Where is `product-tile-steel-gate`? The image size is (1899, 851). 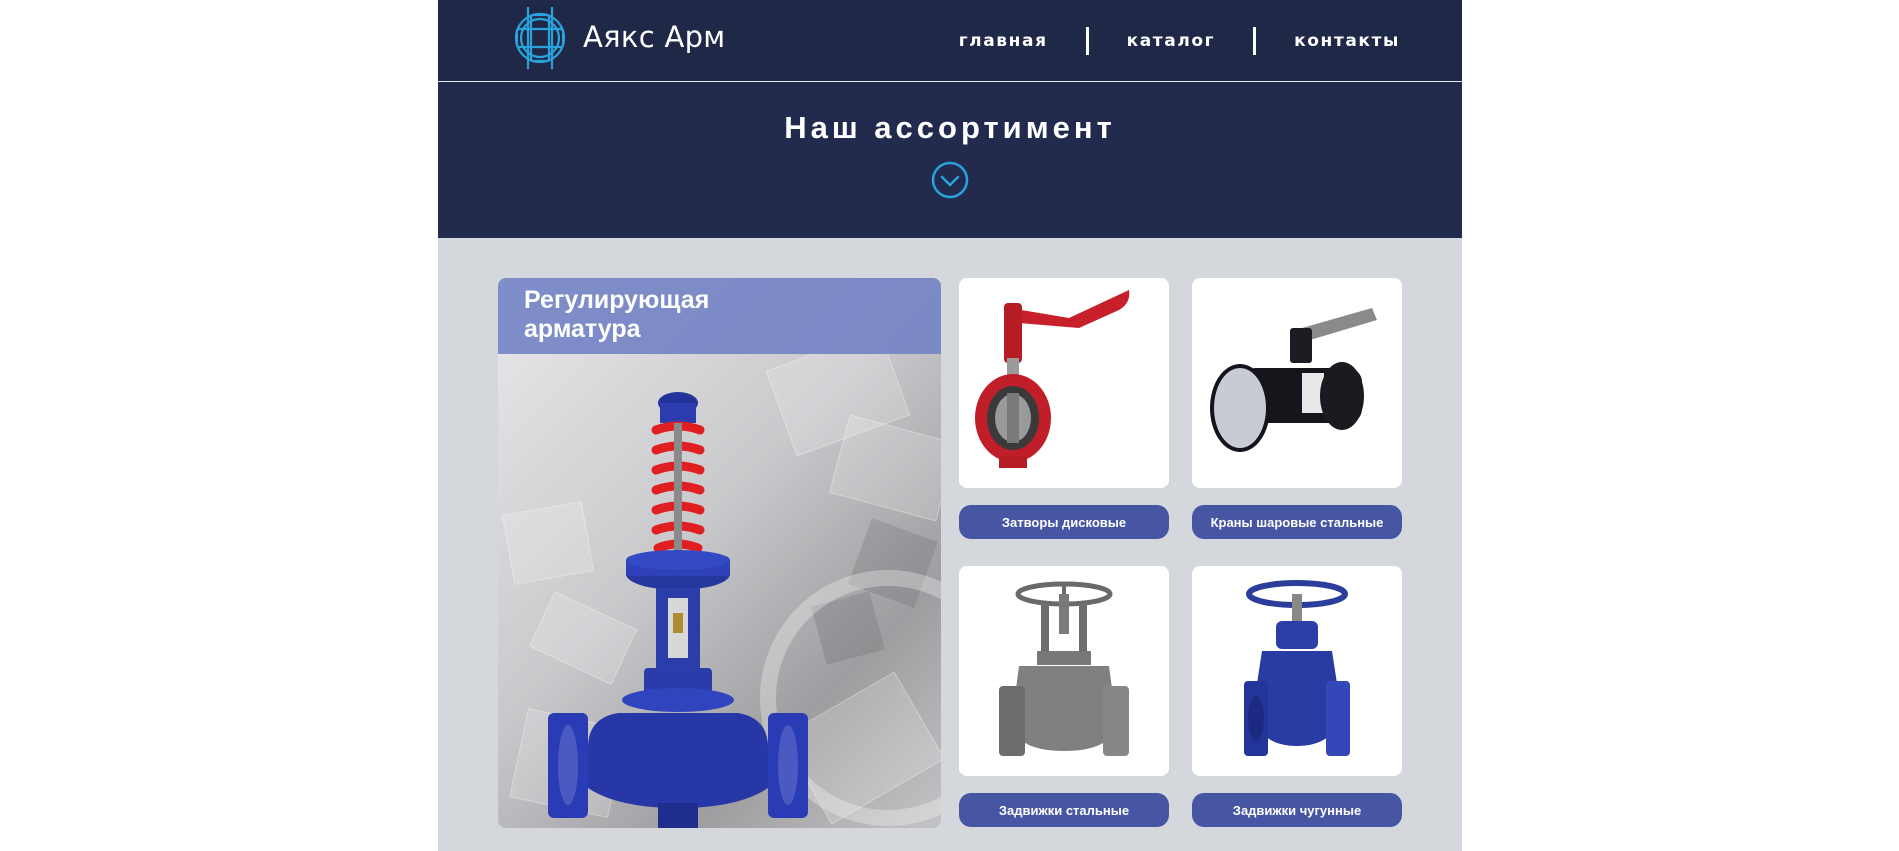
product-tile-steel-gate is located at coordinates (1064, 671).